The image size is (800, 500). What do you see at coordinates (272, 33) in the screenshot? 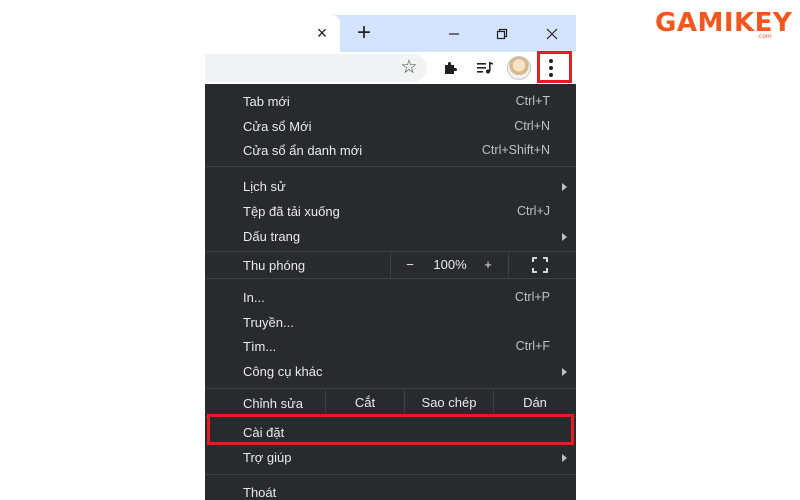
I see `active-tab: ×` at bounding box center [272, 33].